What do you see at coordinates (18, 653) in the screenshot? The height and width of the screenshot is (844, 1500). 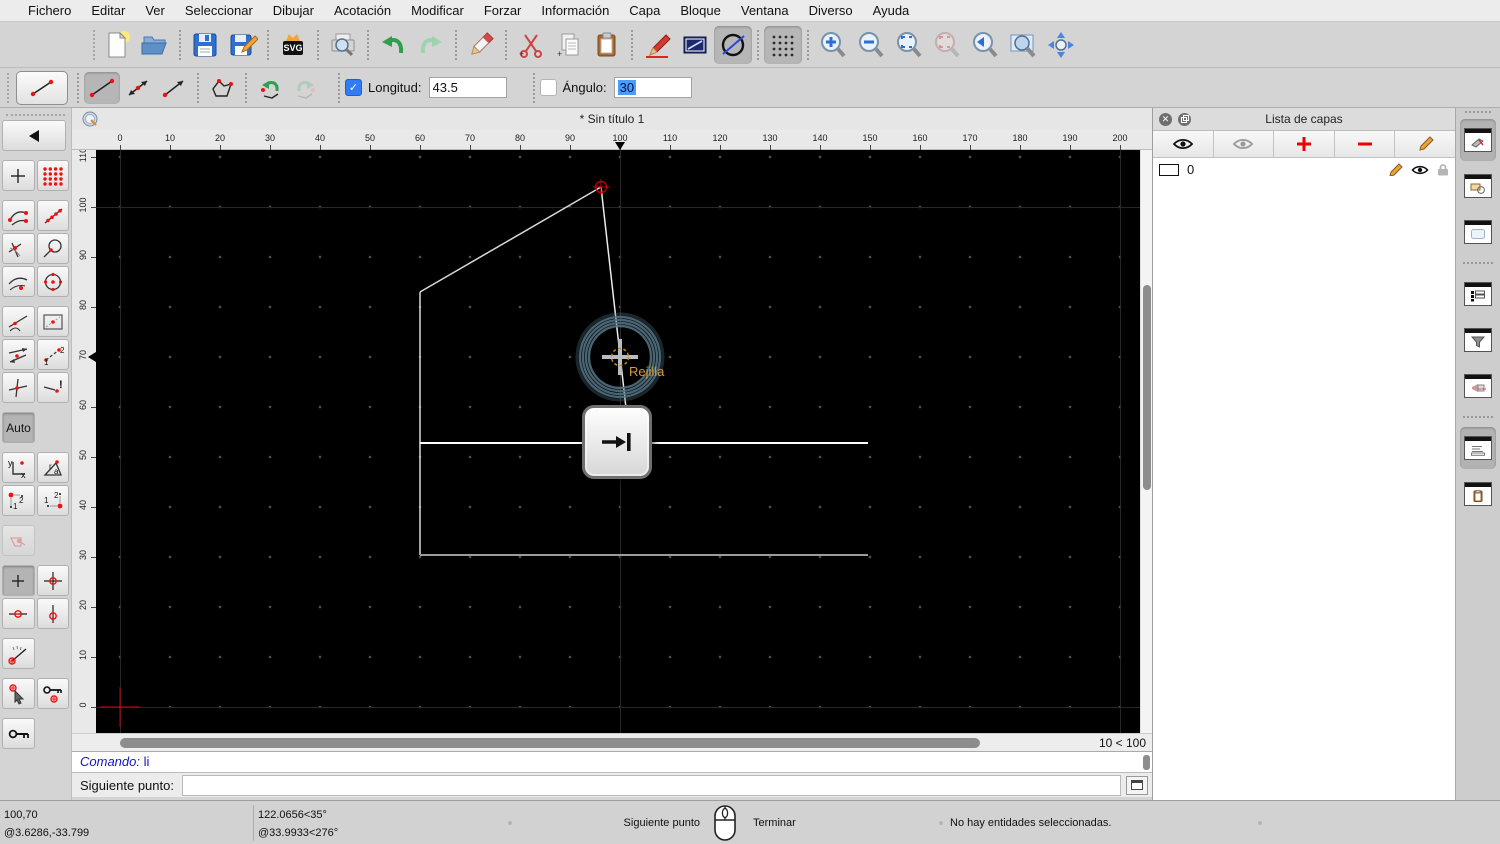 I see `angle-gauge-button` at bounding box center [18, 653].